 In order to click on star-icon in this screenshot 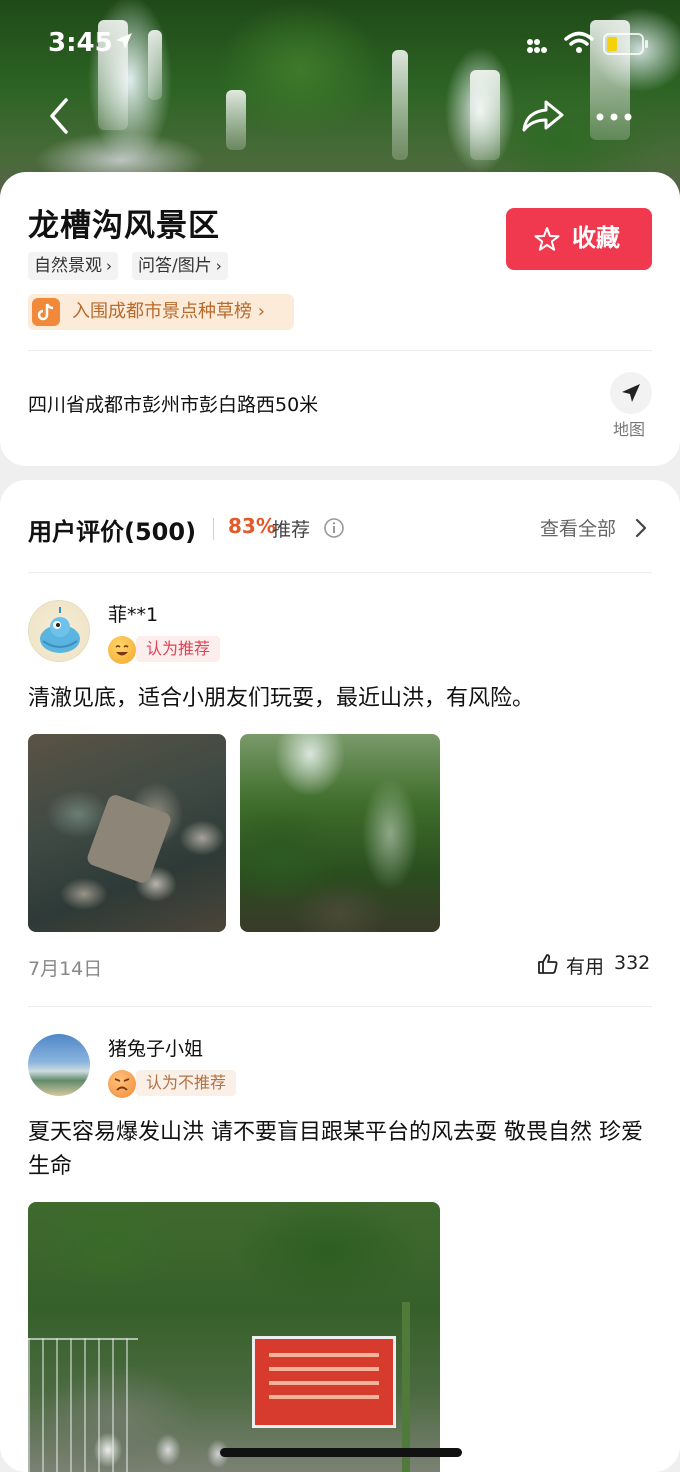, I will do `click(547, 239)`.